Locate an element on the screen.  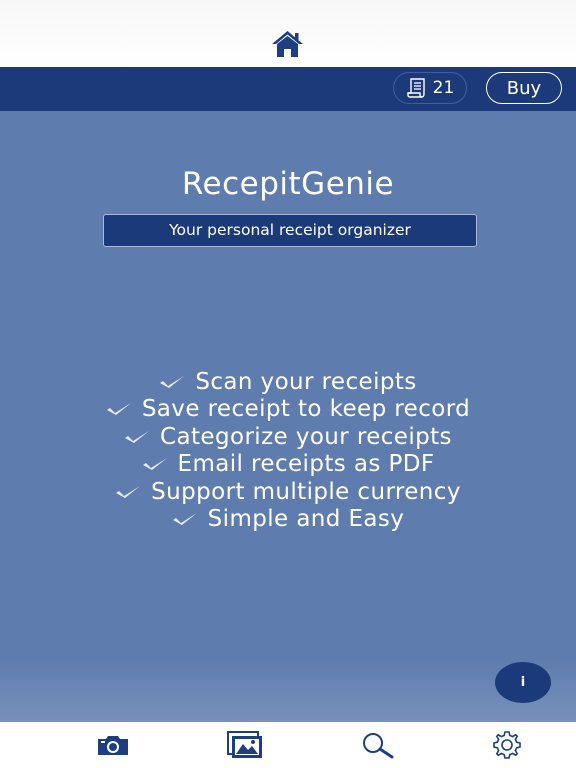
search-icon is located at coordinates (378, 746).